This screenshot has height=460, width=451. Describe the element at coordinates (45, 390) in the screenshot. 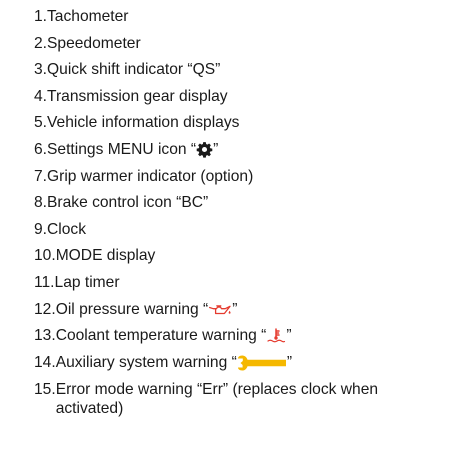

I see `item-number: 15.` at that location.